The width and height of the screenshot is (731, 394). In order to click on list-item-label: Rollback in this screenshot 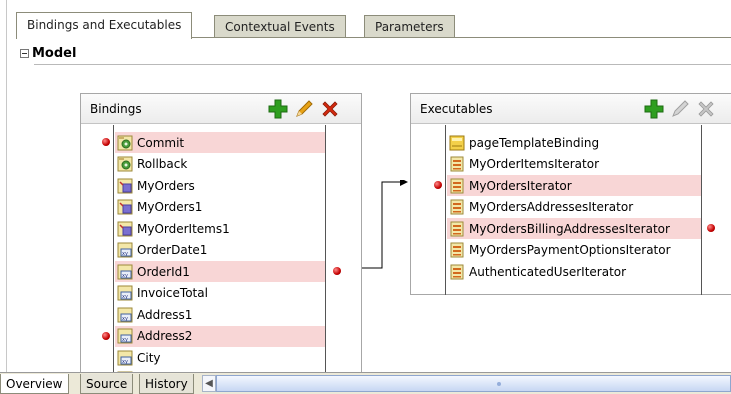, I will do `click(162, 164)`.